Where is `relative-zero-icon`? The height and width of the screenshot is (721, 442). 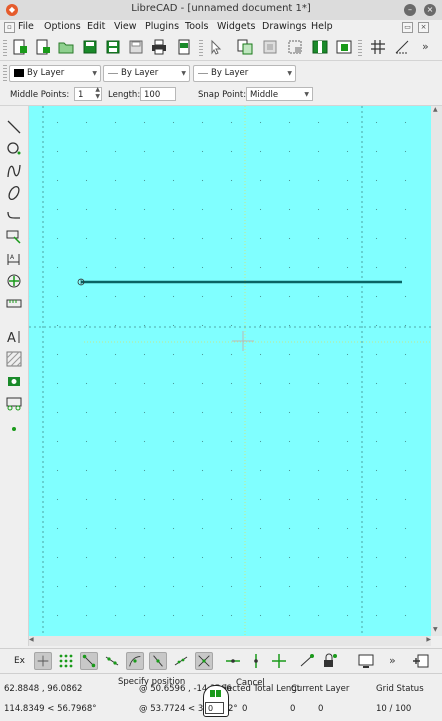
relative-zero-icon is located at coordinates (307, 661).